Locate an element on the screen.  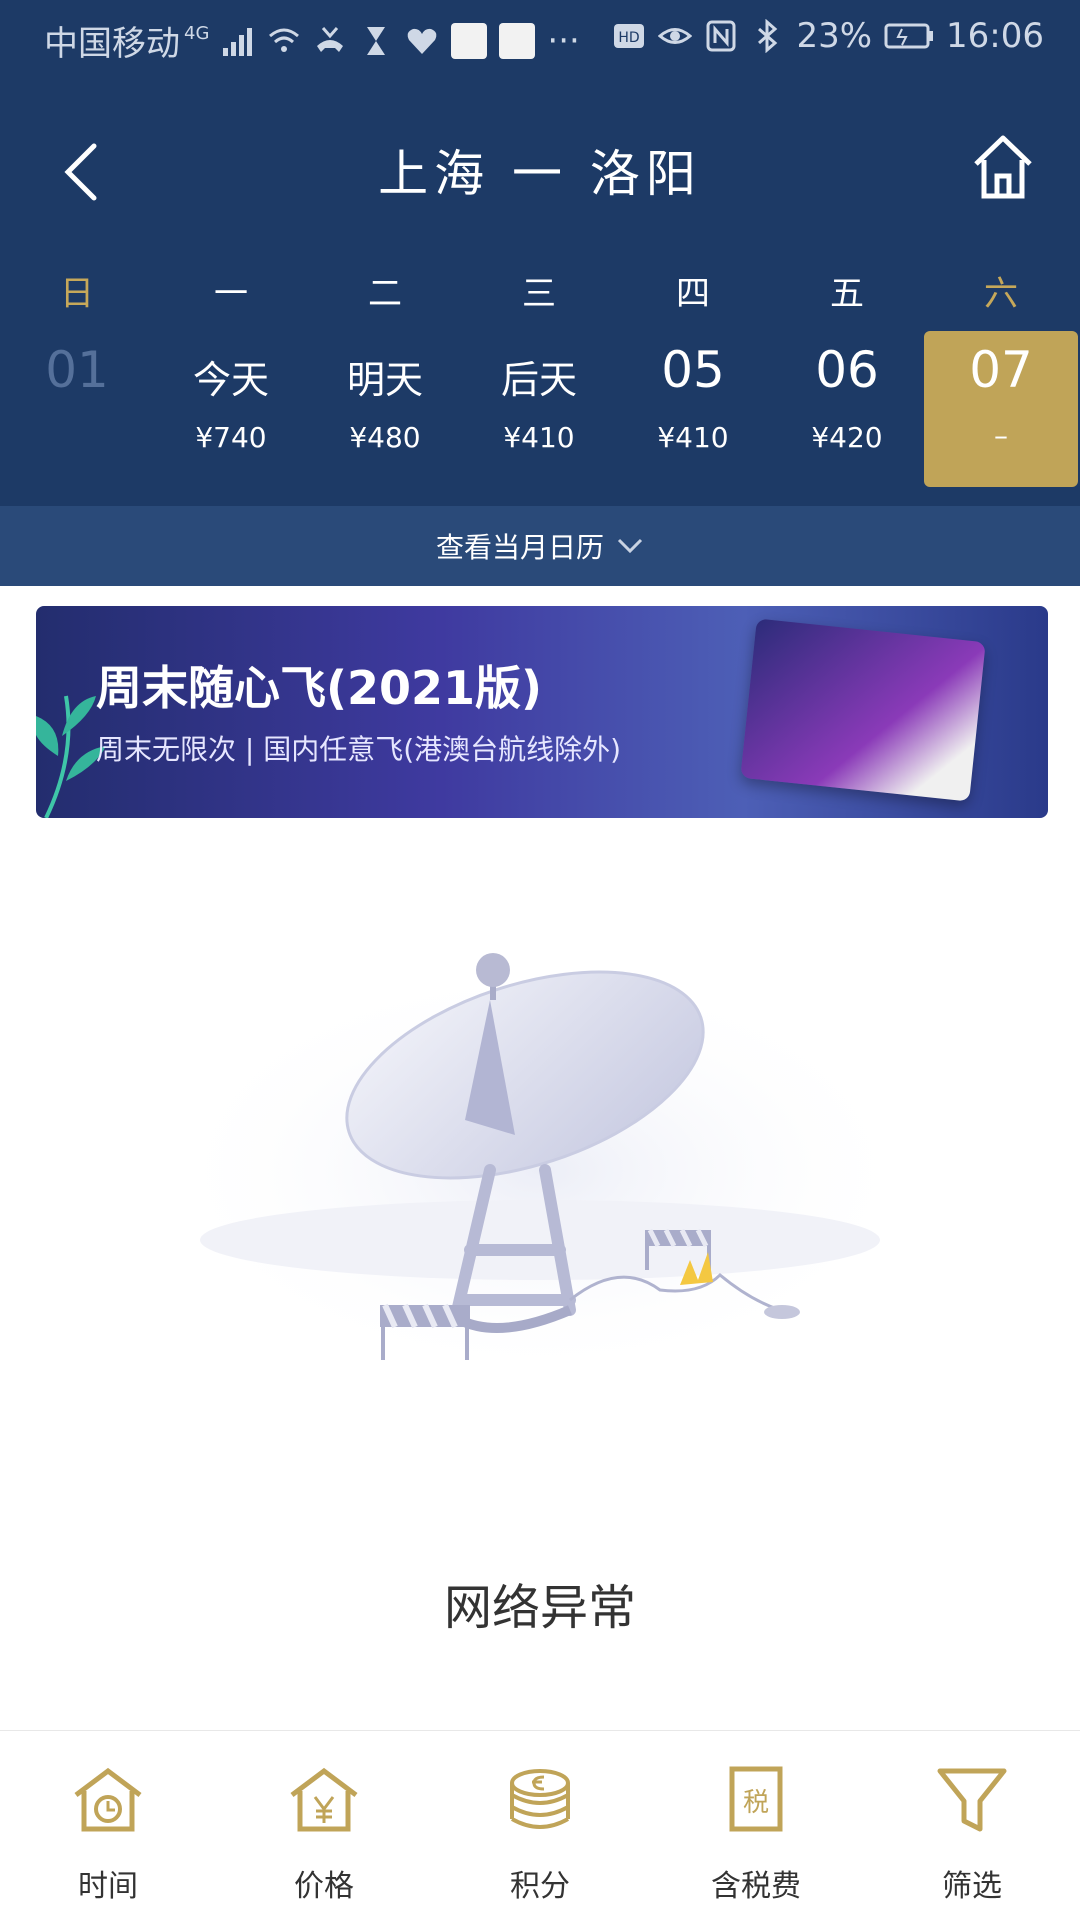
hd-icon: HD is located at coordinates (629, 36).